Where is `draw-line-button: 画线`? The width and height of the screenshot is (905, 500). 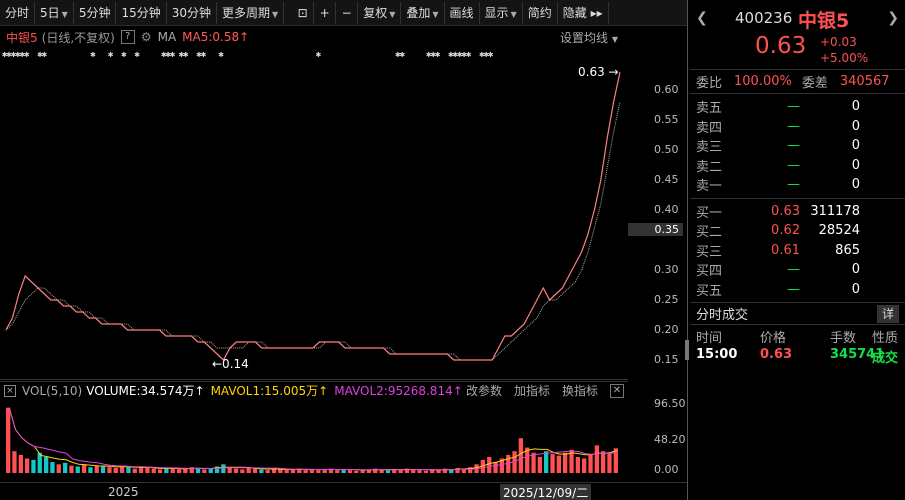
draw-line-button: 画线 is located at coordinates (462, 12).